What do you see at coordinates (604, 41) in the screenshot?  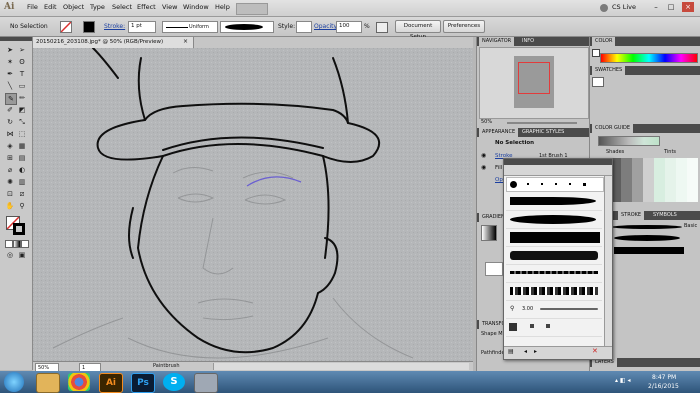 I see `color-tab: COLOR` at bounding box center [604, 41].